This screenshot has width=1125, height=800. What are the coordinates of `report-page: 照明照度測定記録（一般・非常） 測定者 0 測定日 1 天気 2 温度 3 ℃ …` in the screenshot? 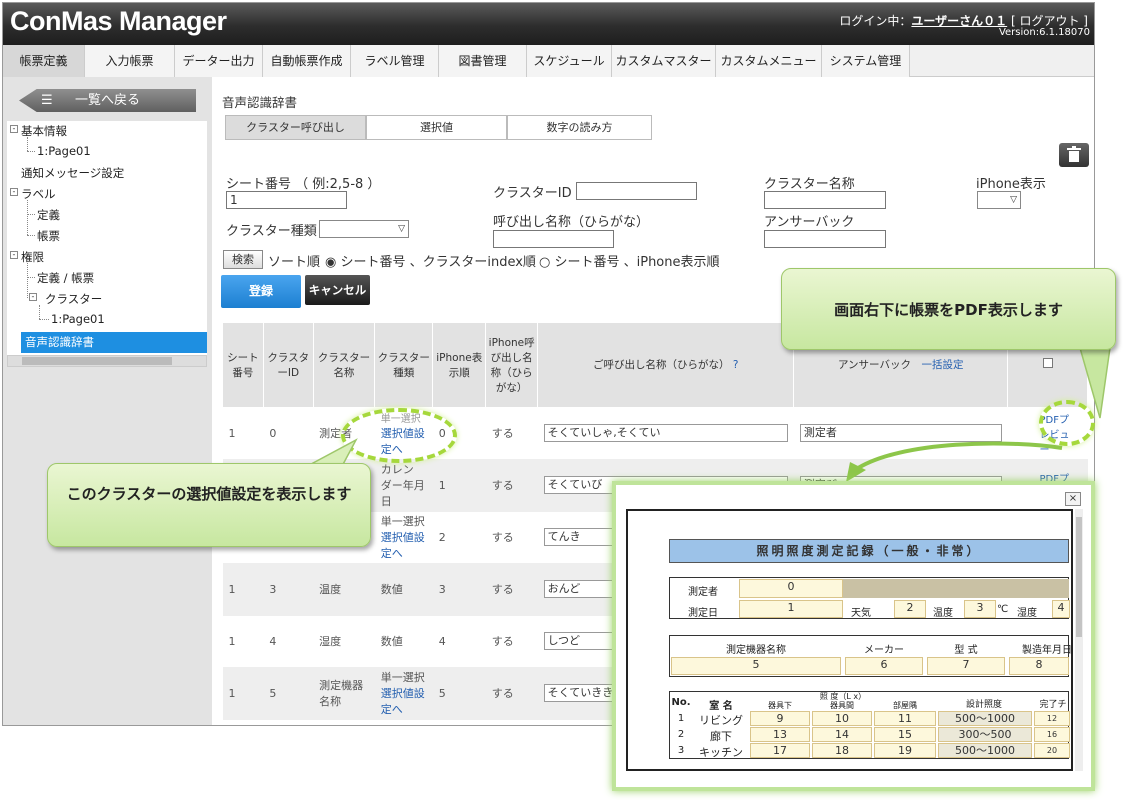 It's located at (849, 640).